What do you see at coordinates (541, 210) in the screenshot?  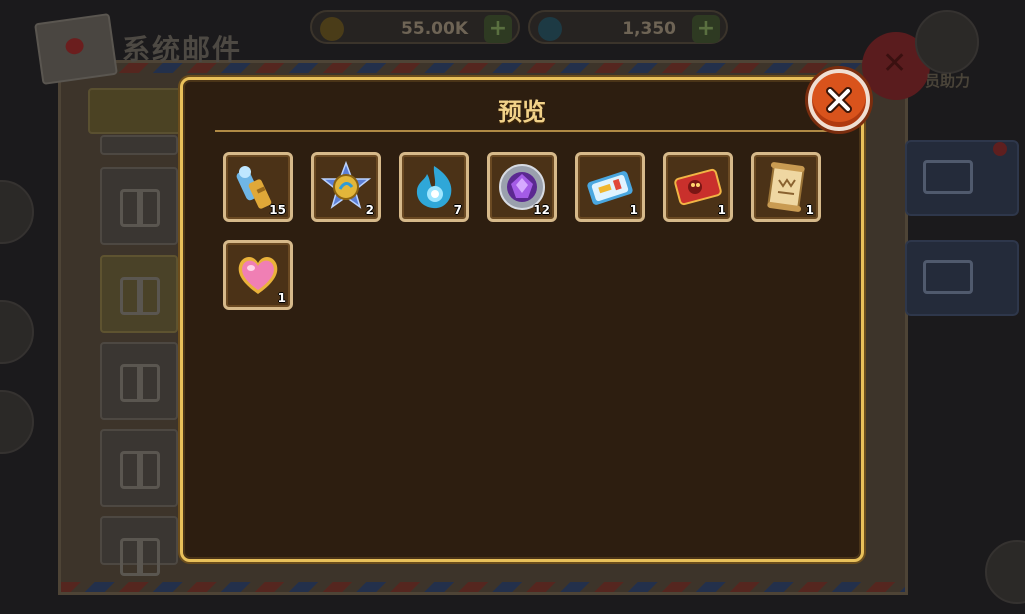 I see `item-count: 12` at bounding box center [541, 210].